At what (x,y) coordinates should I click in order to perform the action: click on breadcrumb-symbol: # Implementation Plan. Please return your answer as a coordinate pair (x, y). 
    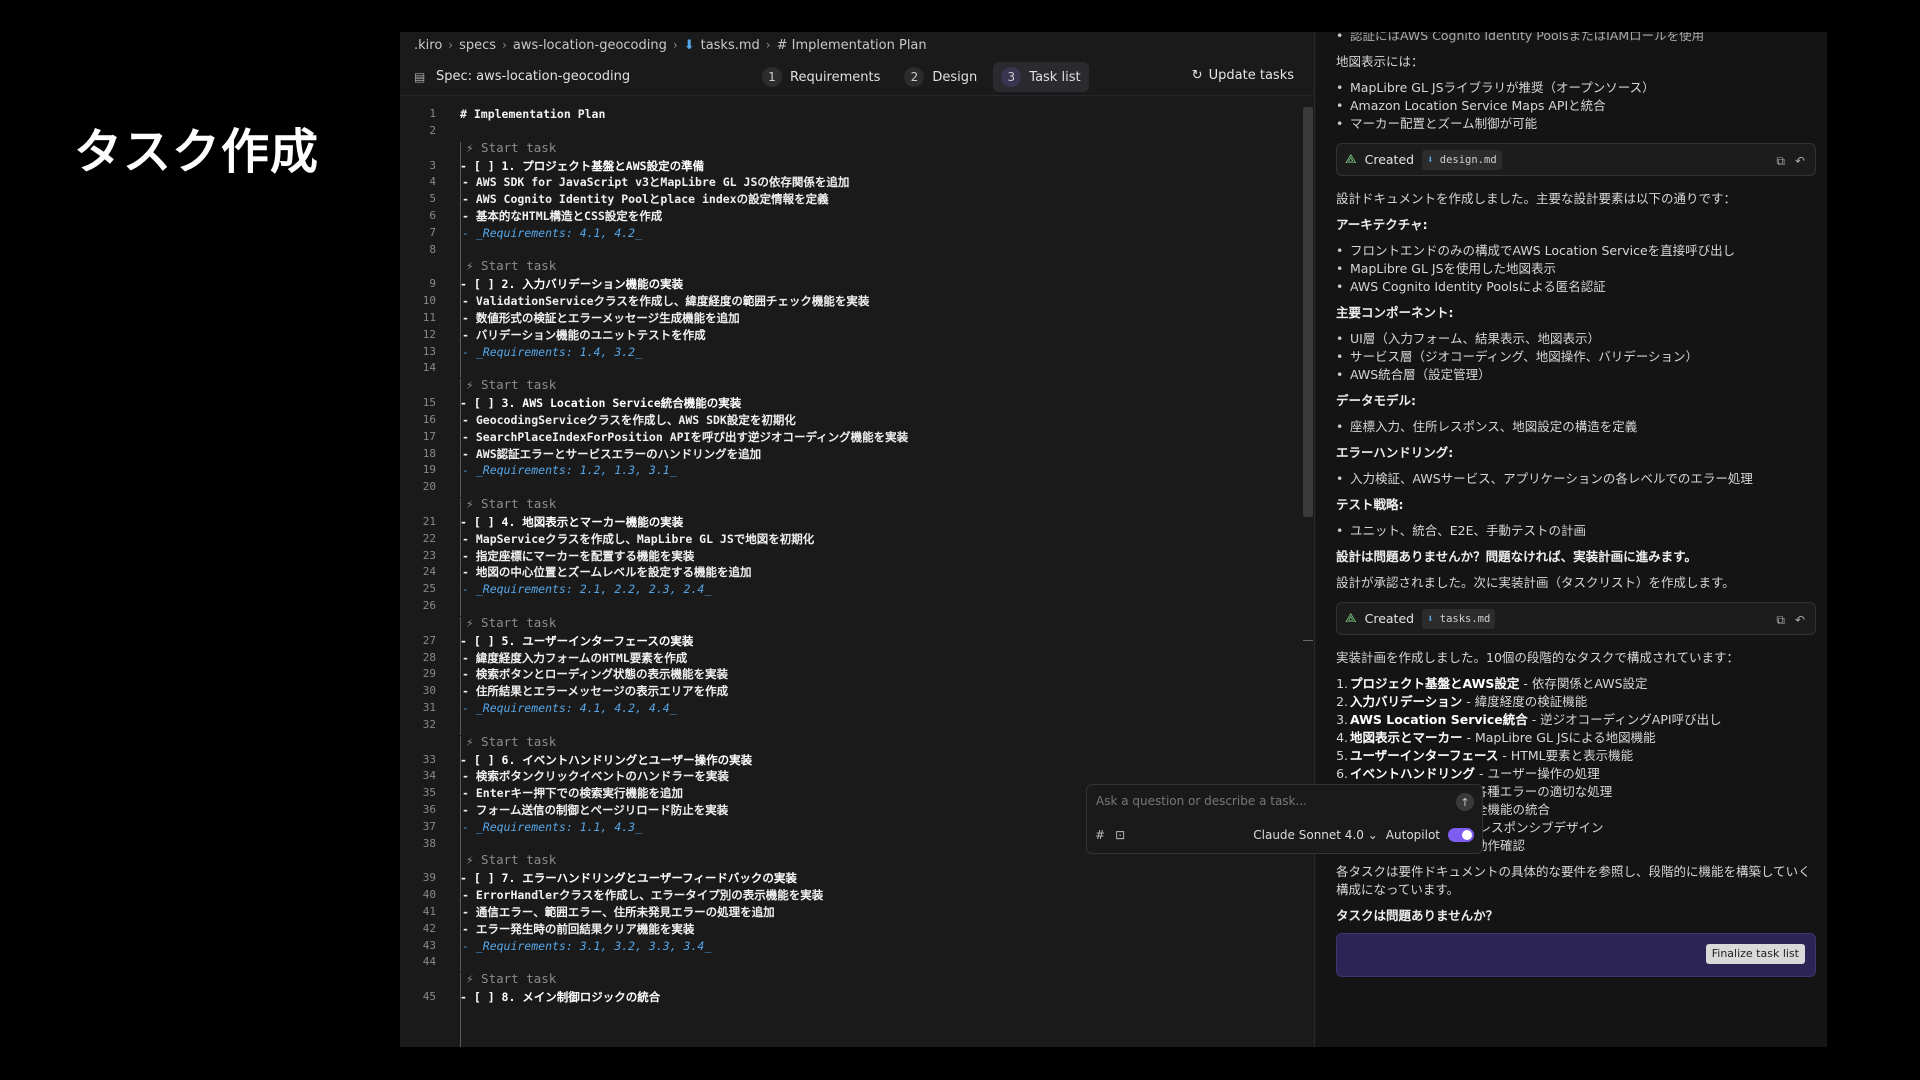
    Looking at the image, I should click on (852, 45).